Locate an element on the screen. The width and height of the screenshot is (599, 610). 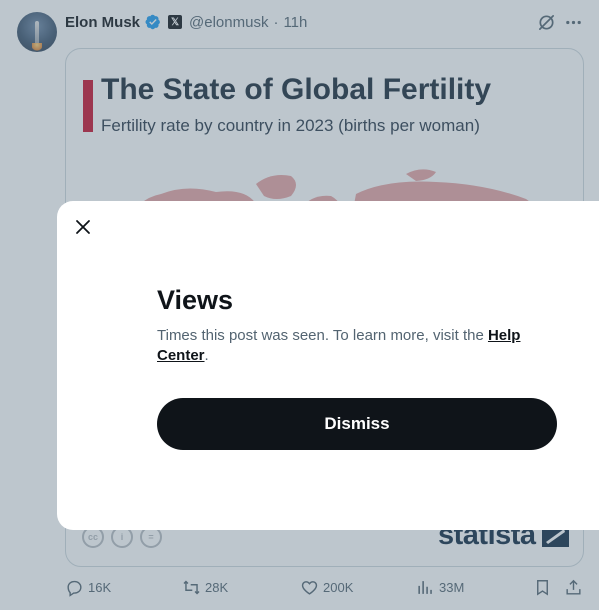
close-button is located at coordinates (83, 227).